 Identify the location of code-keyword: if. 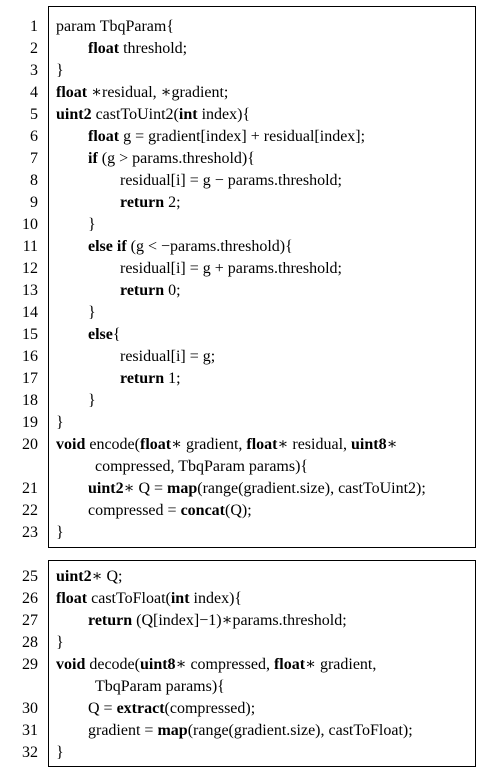
(93, 158).